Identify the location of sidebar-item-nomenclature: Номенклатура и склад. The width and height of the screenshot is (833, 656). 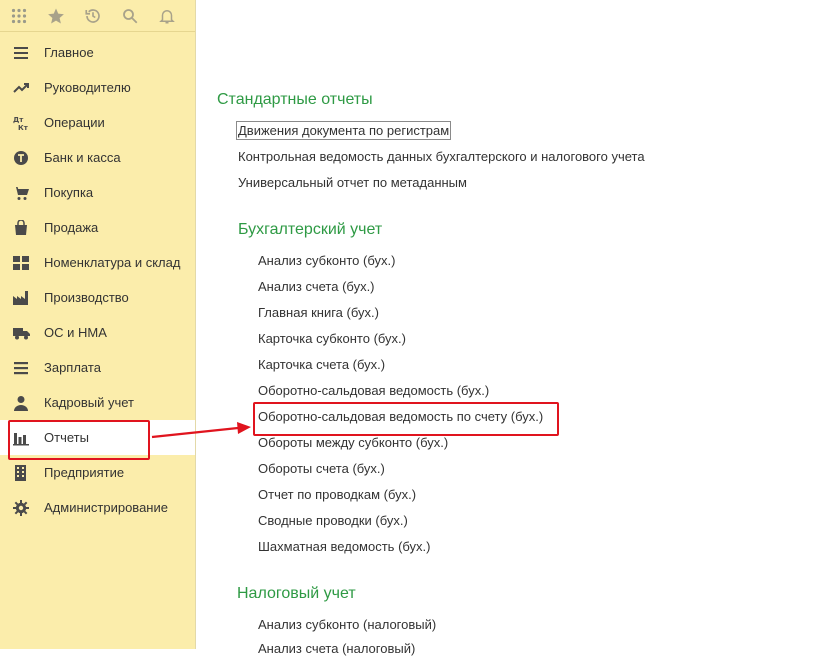
(97, 262).